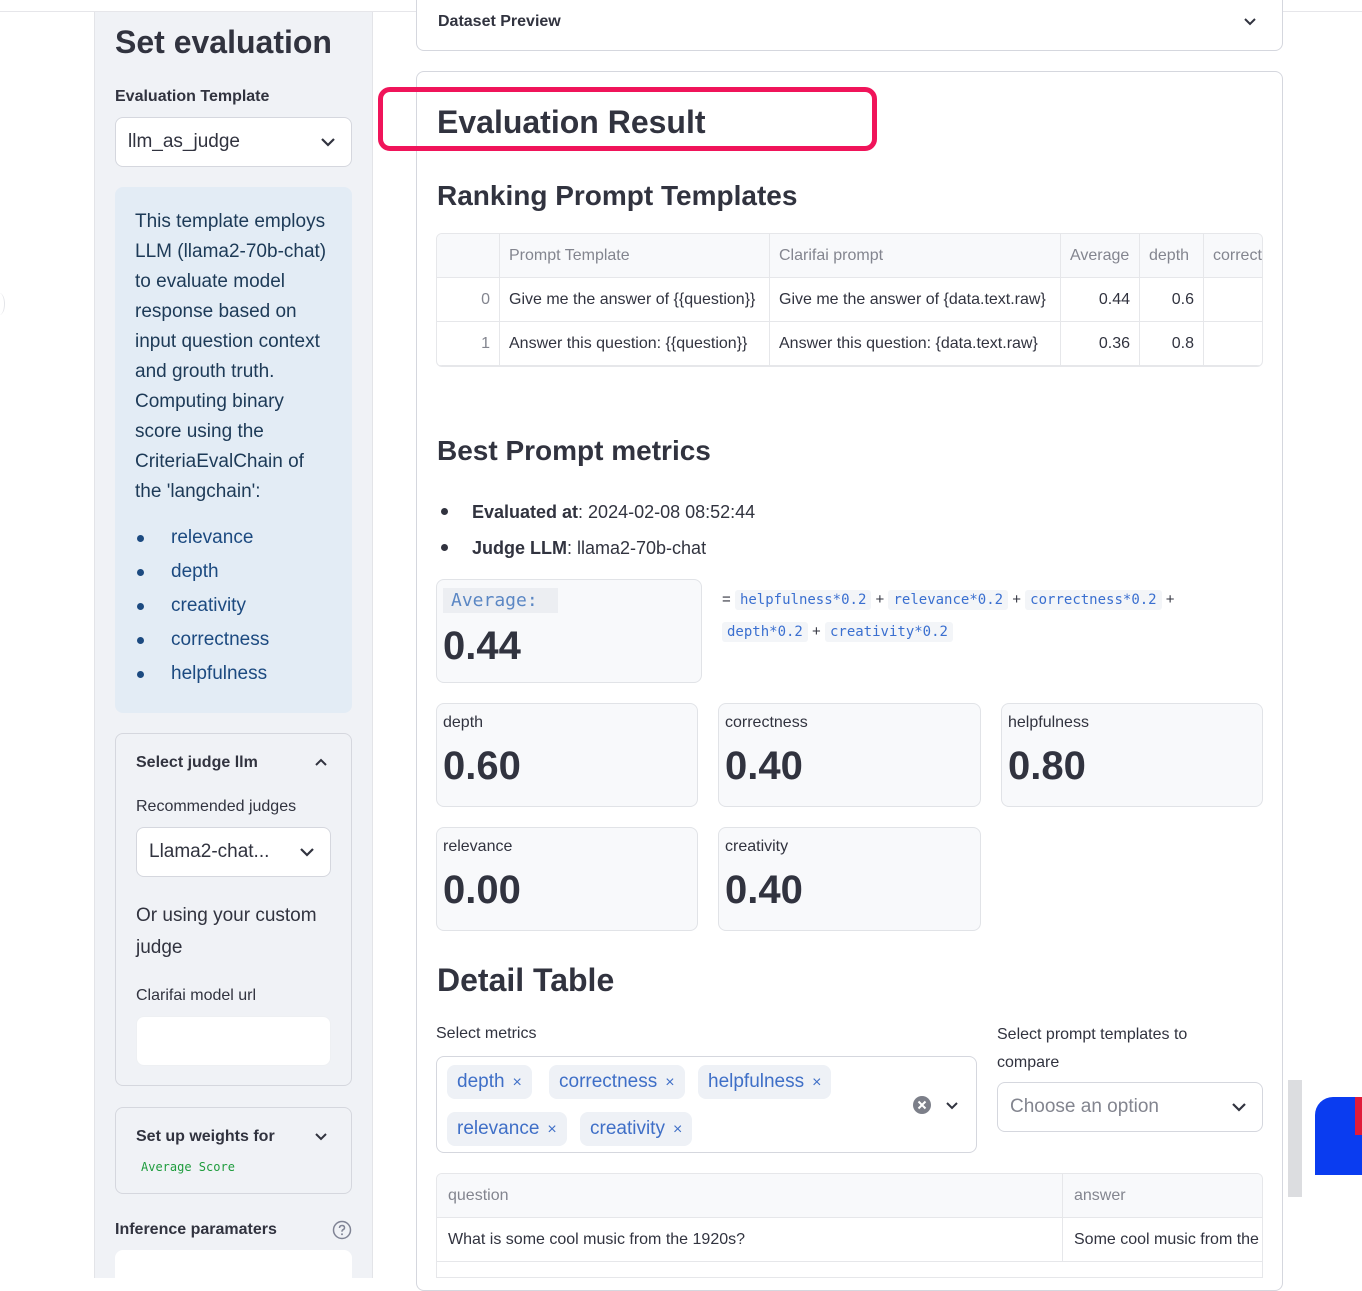 This screenshot has height=1291, width=1362. I want to click on metric-chip-creativity: creativity ×, so click(636, 1129).